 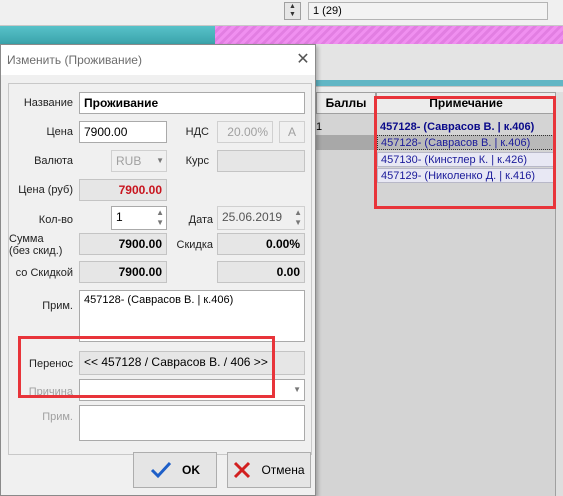 I want to click on name-label: Название, so click(x=48, y=103).